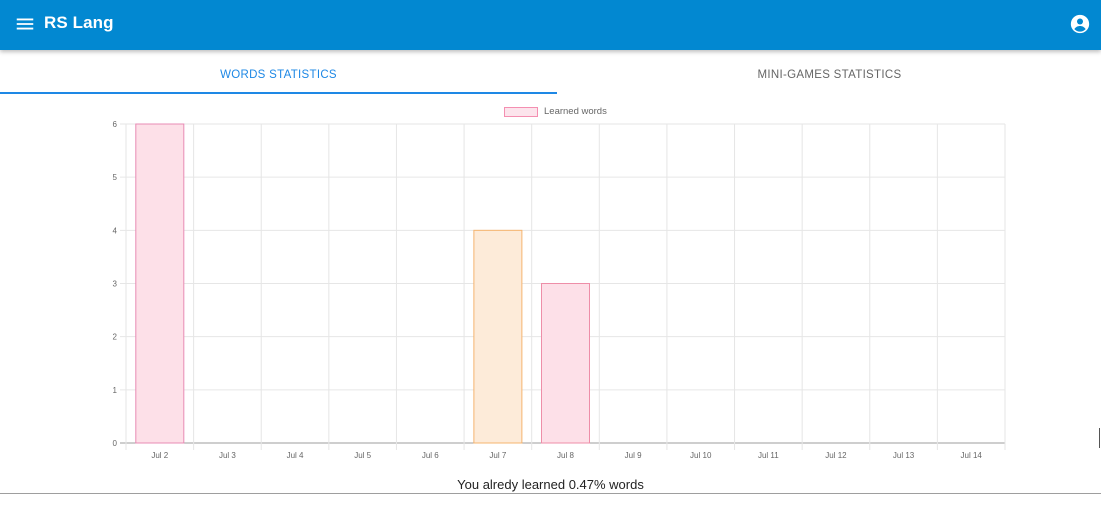  I want to click on x-tick-label: Jul 4, so click(295, 455).